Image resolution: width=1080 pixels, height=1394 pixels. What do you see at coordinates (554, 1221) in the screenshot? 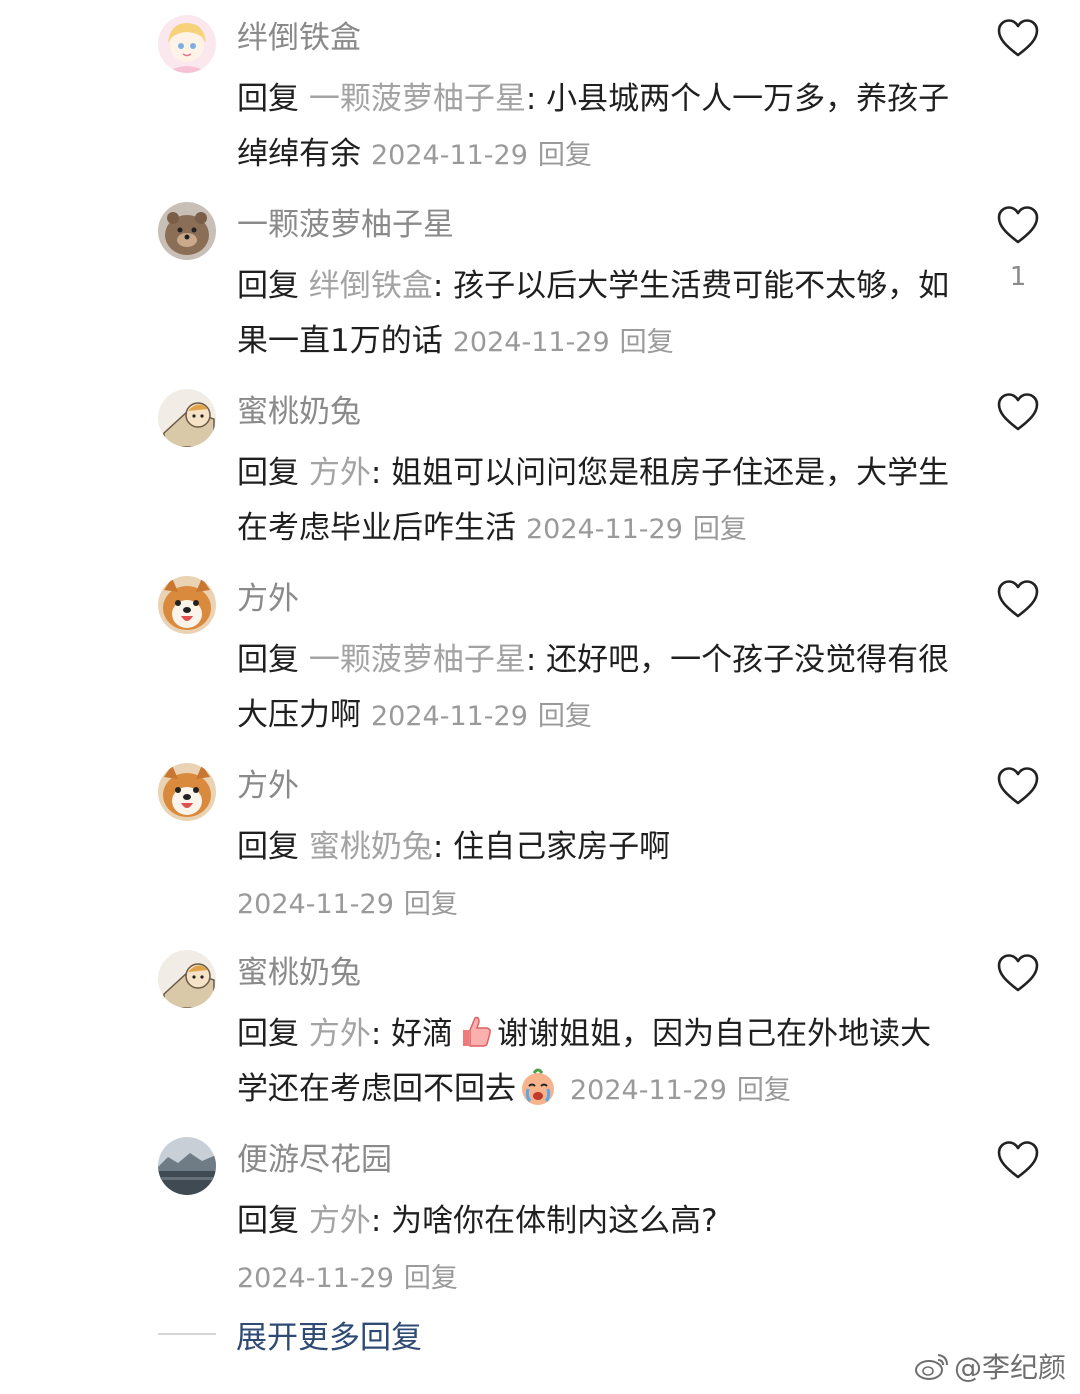
I see `comment-text: 为啥你在体制内这么高?` at bounding box center [554, 1221].